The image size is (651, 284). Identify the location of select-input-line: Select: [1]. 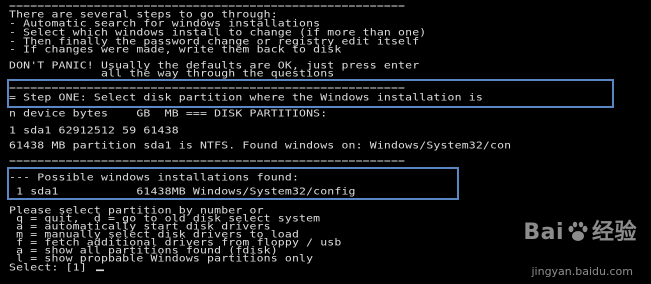
(56, 267).